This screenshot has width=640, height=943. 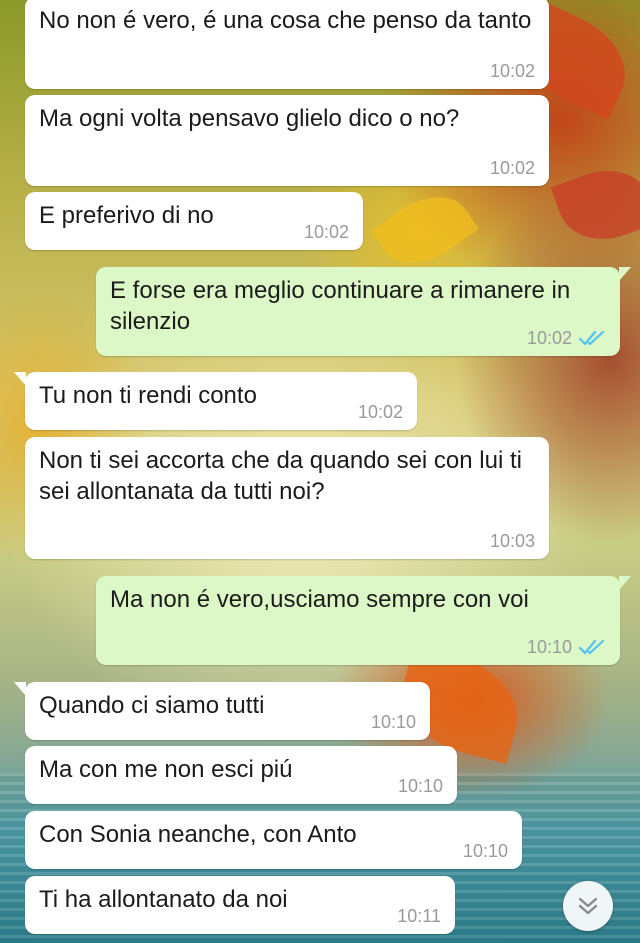 What do you see at coordinates (148, 395) in the screenshot?
I see `message-text: Tu non ti rendi conto` at bounding box center [148, 395].